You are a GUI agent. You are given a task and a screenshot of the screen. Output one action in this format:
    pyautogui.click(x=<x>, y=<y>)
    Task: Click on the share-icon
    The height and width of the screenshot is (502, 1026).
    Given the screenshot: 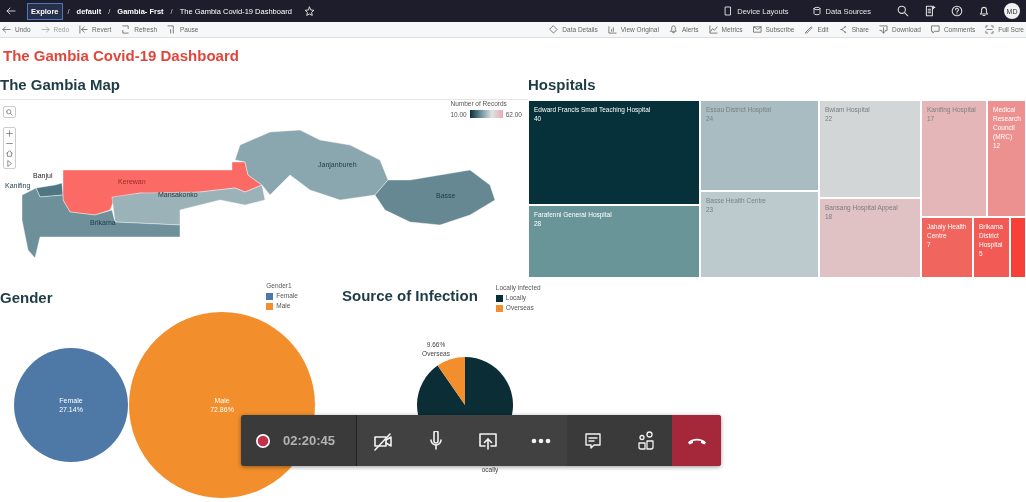 What is the action you would take?
    pyautogui.click(x=843, y=29)
    